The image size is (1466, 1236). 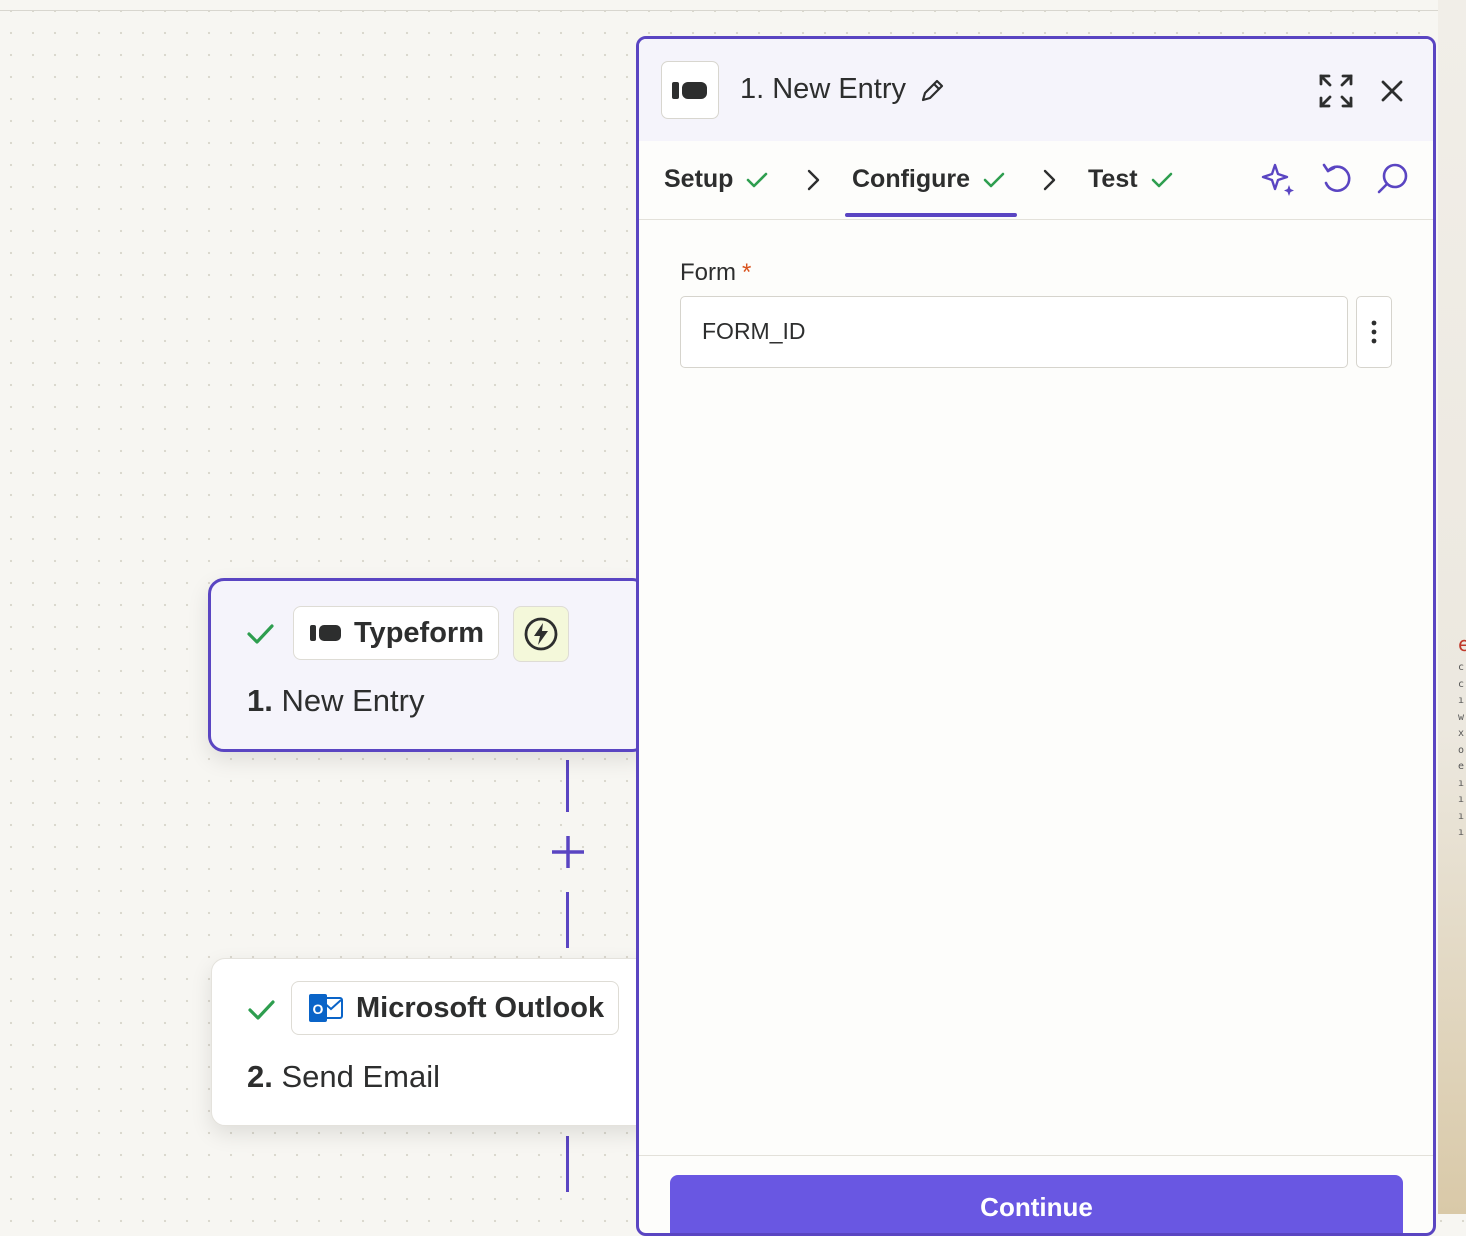 I want to click on app-chip-typeform: Typeform, so click(x=396, y=633).